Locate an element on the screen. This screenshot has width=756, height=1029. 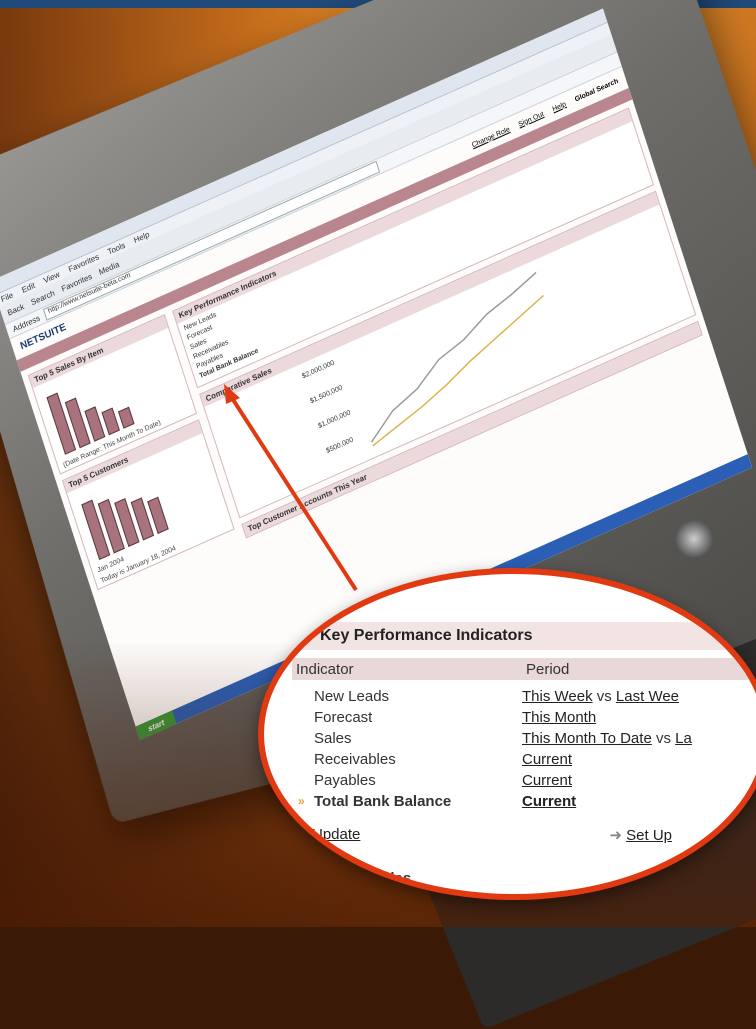
kpi-row: New Leads This Week vs Last Wee is located at coordinates (522, 696).